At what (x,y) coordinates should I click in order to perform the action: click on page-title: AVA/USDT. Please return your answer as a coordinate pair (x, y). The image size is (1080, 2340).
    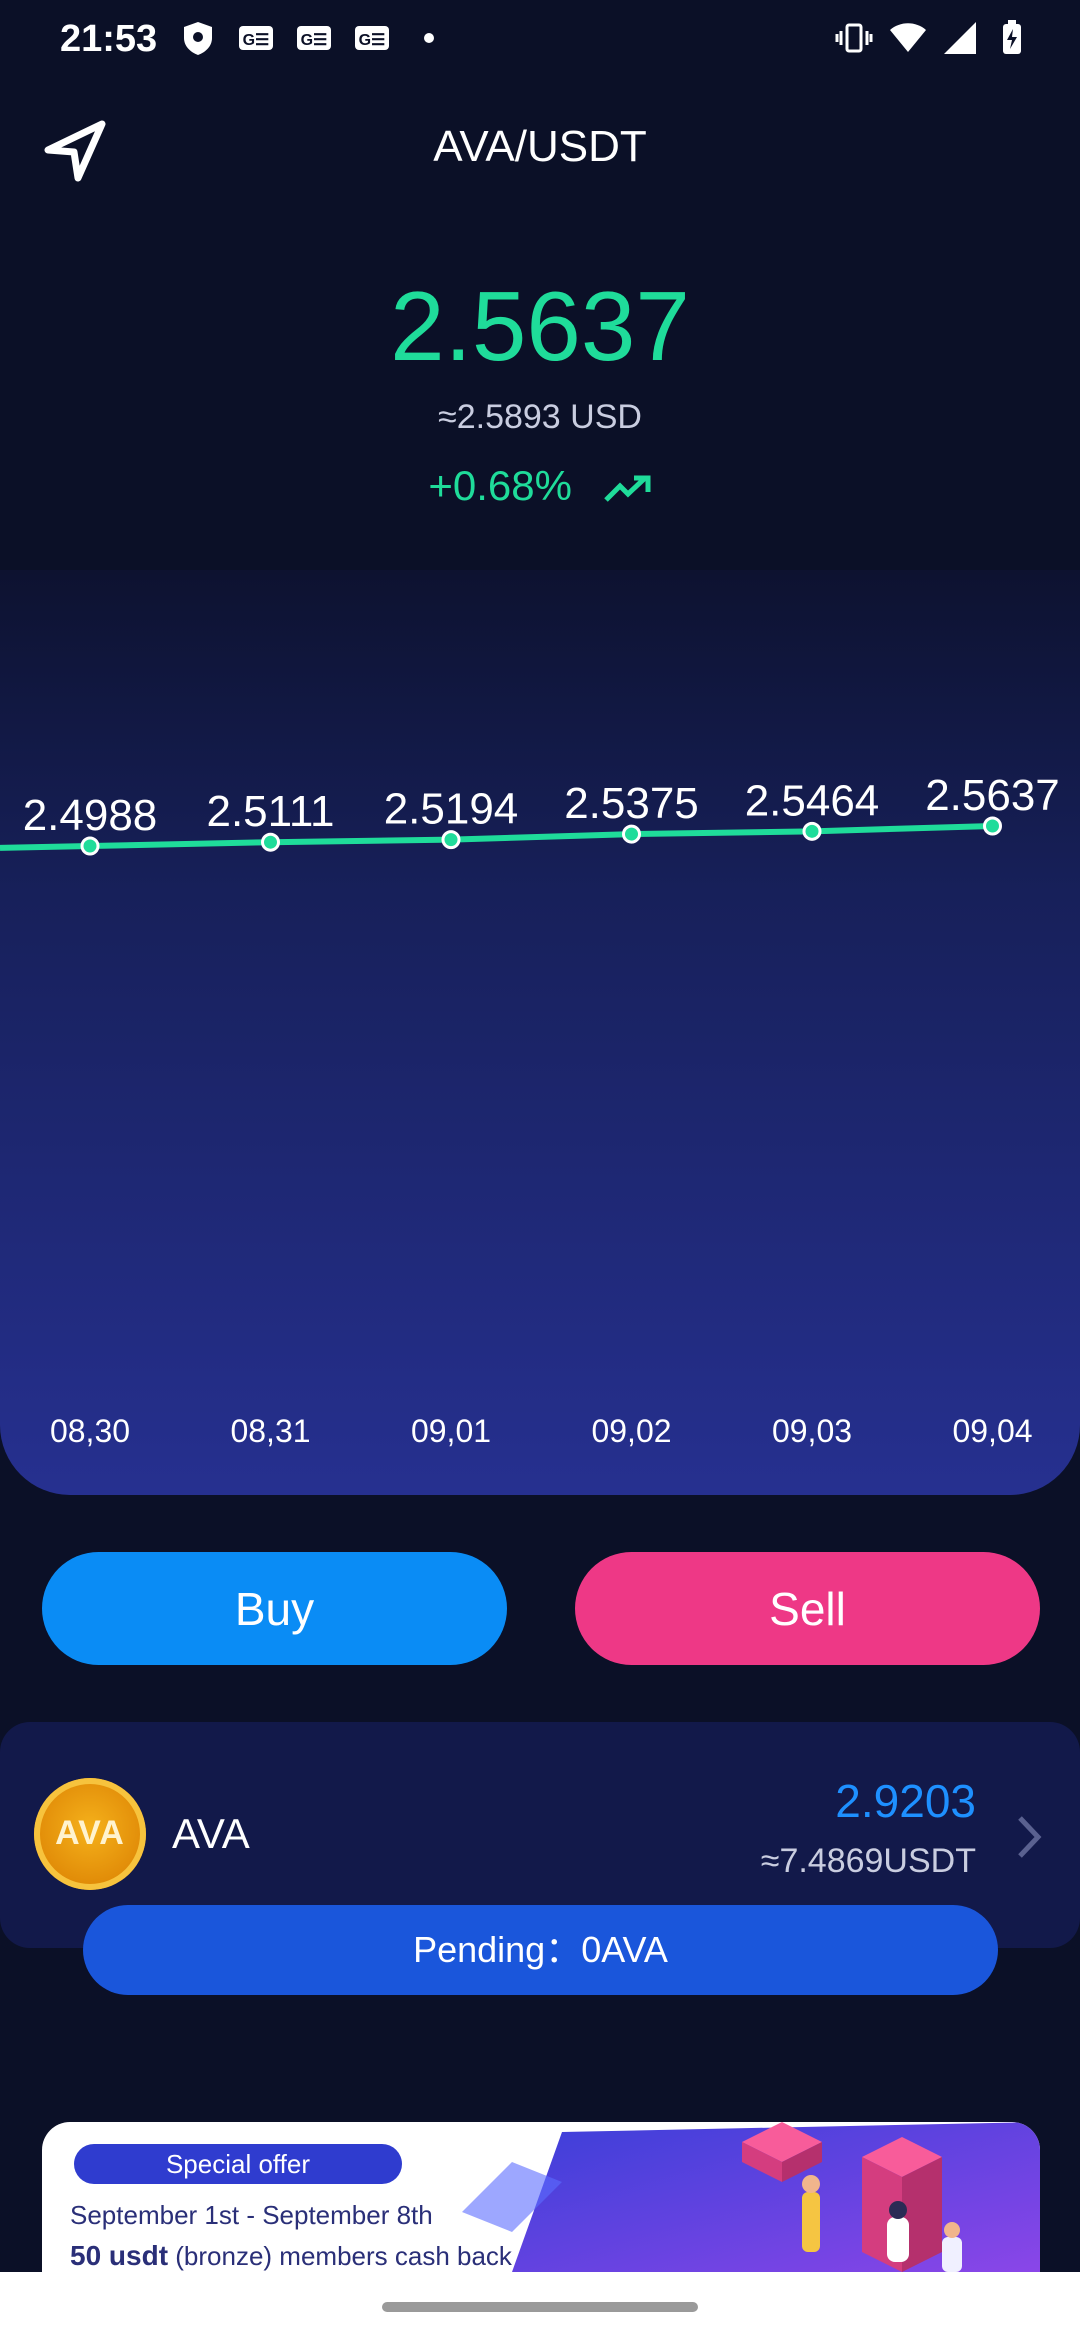
    Looking at the image, I should click on (540, 146).